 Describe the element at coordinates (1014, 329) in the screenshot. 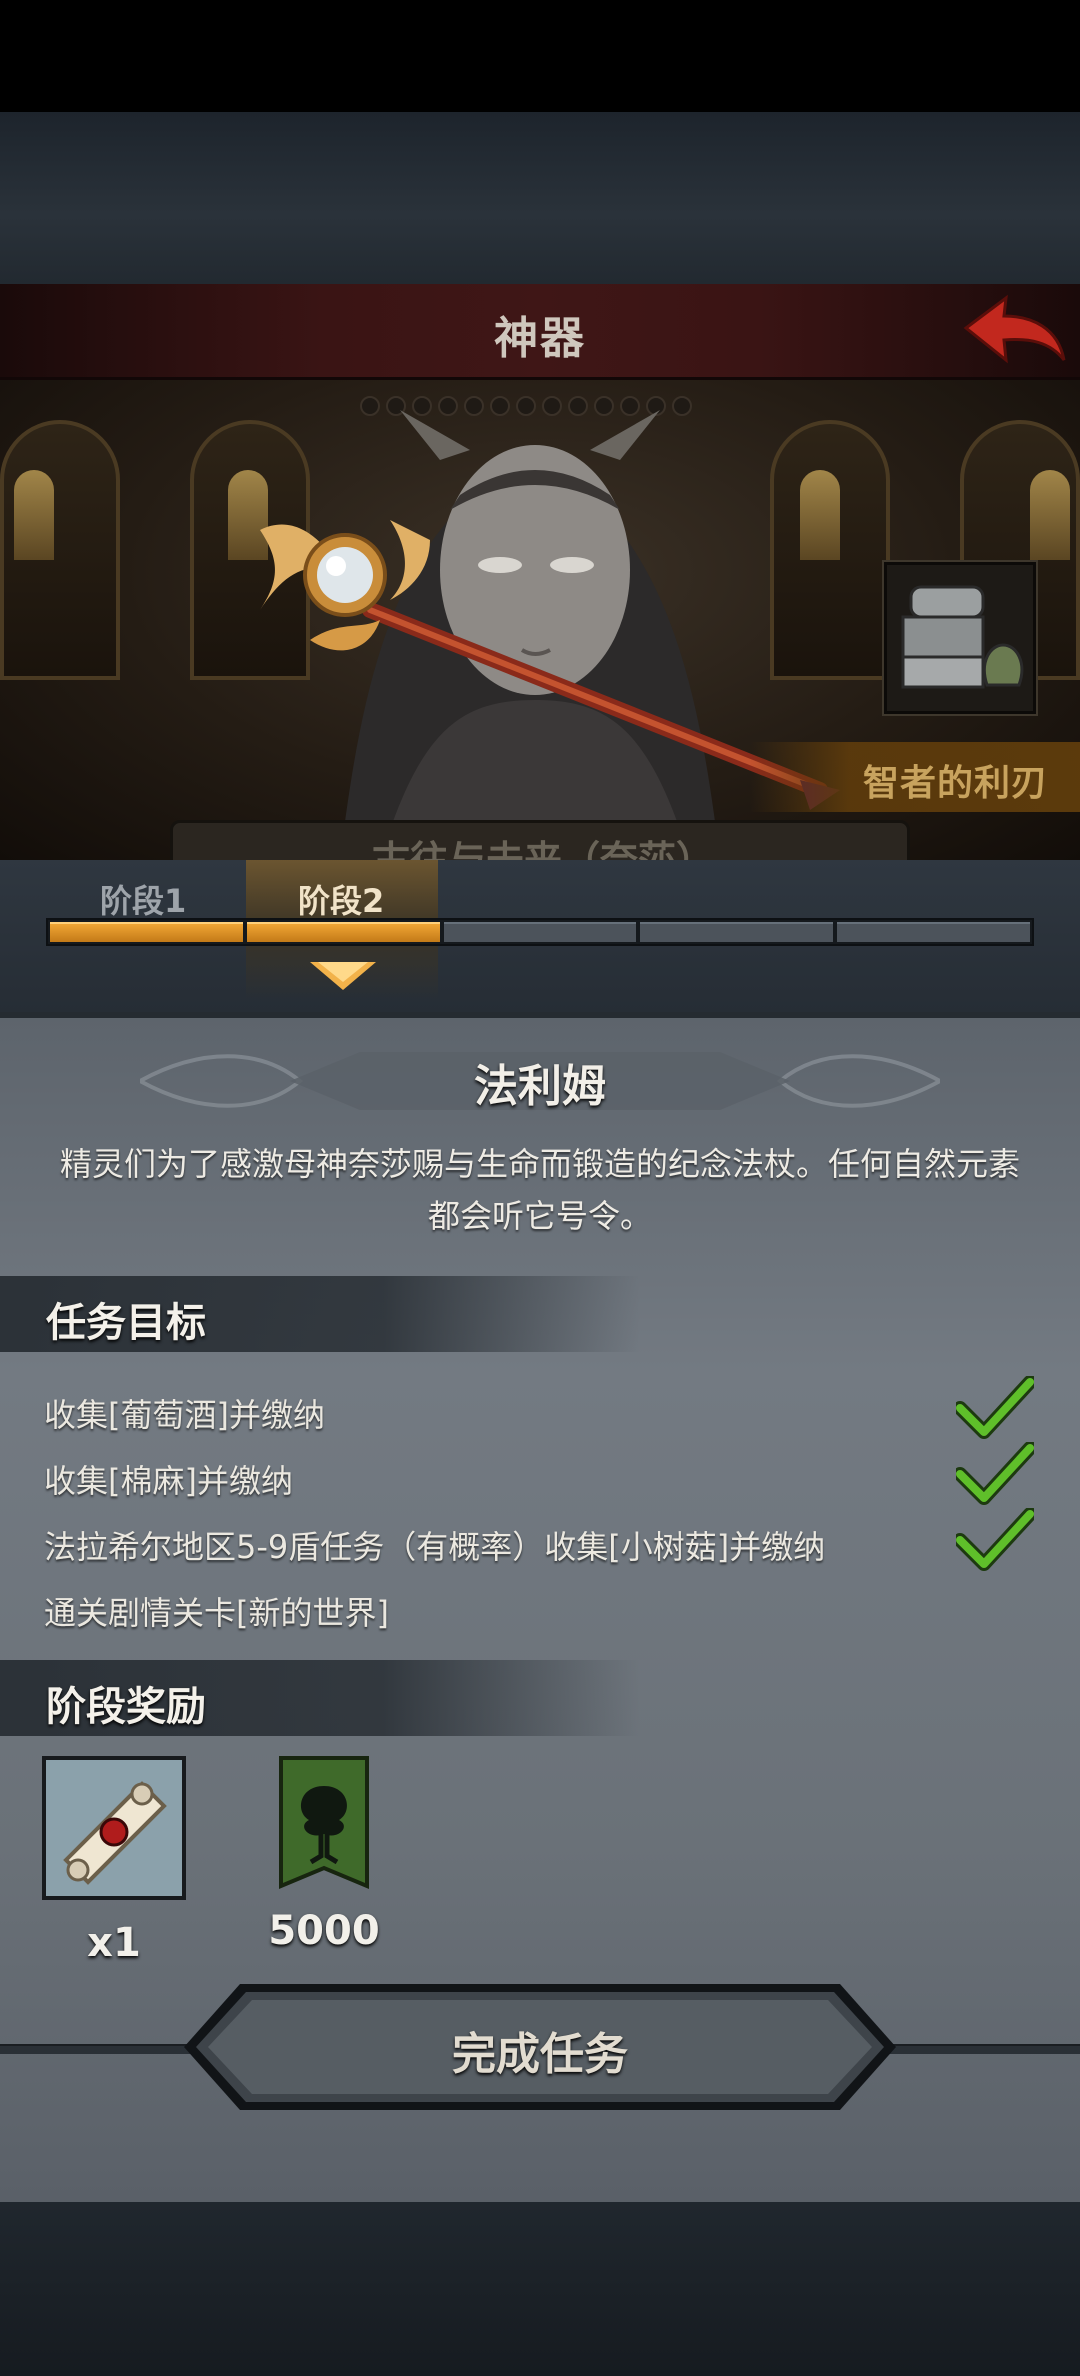

I see `back-arrow-icon` at that location.